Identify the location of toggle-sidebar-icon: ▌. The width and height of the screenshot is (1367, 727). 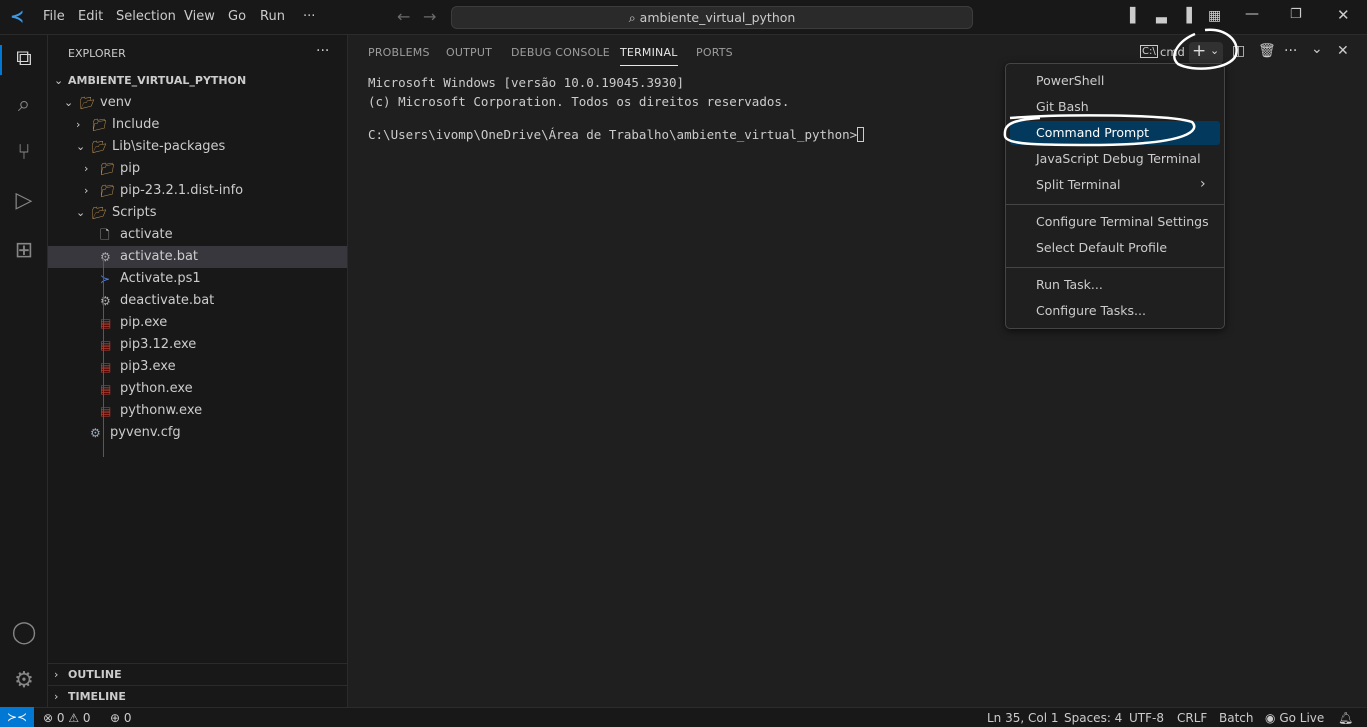
(1135, 16).